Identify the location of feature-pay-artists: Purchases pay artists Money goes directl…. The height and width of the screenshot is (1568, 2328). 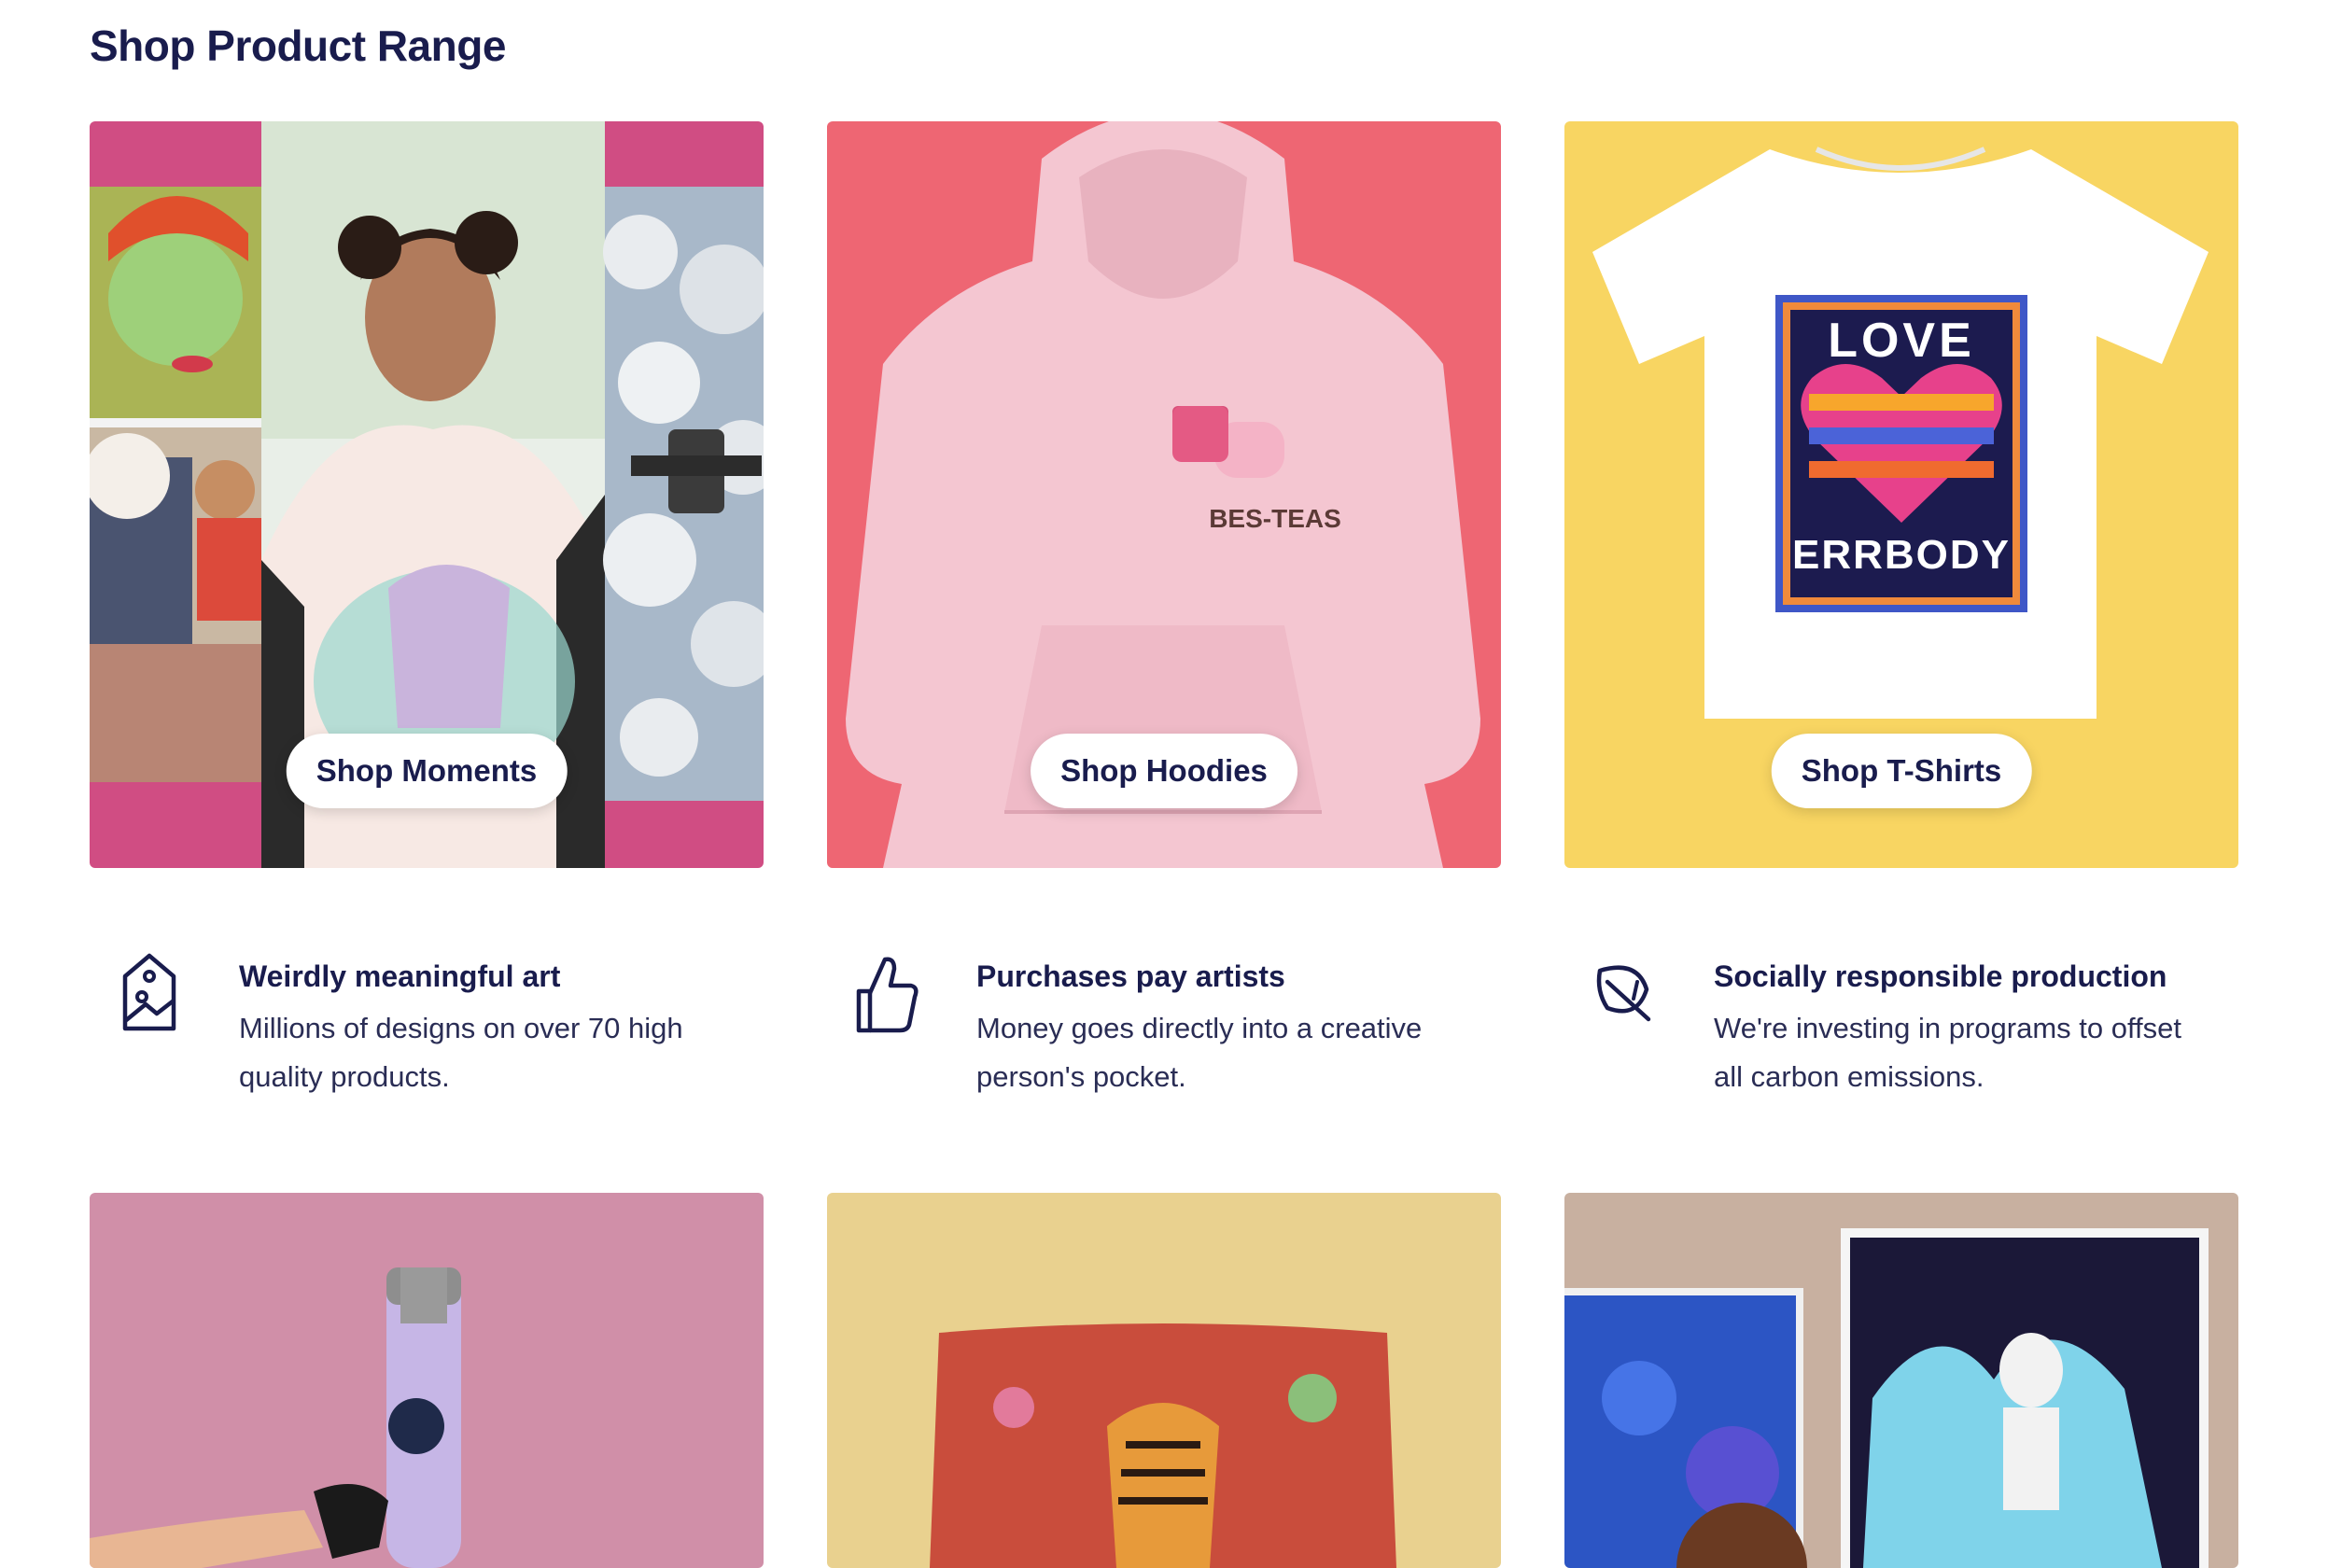
(1153, 1036).